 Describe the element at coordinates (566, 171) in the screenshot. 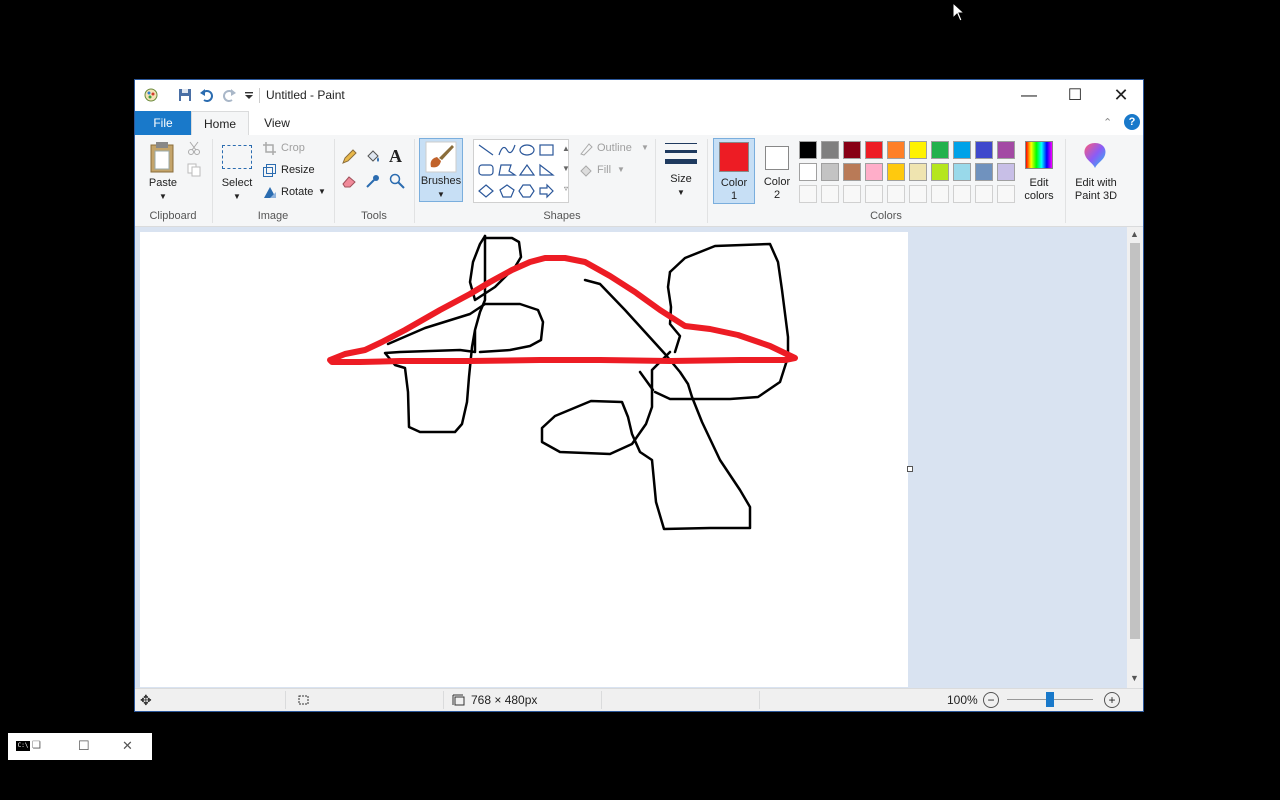

I see `shapes-scroll: ▲ ▼ ▿` at that location.